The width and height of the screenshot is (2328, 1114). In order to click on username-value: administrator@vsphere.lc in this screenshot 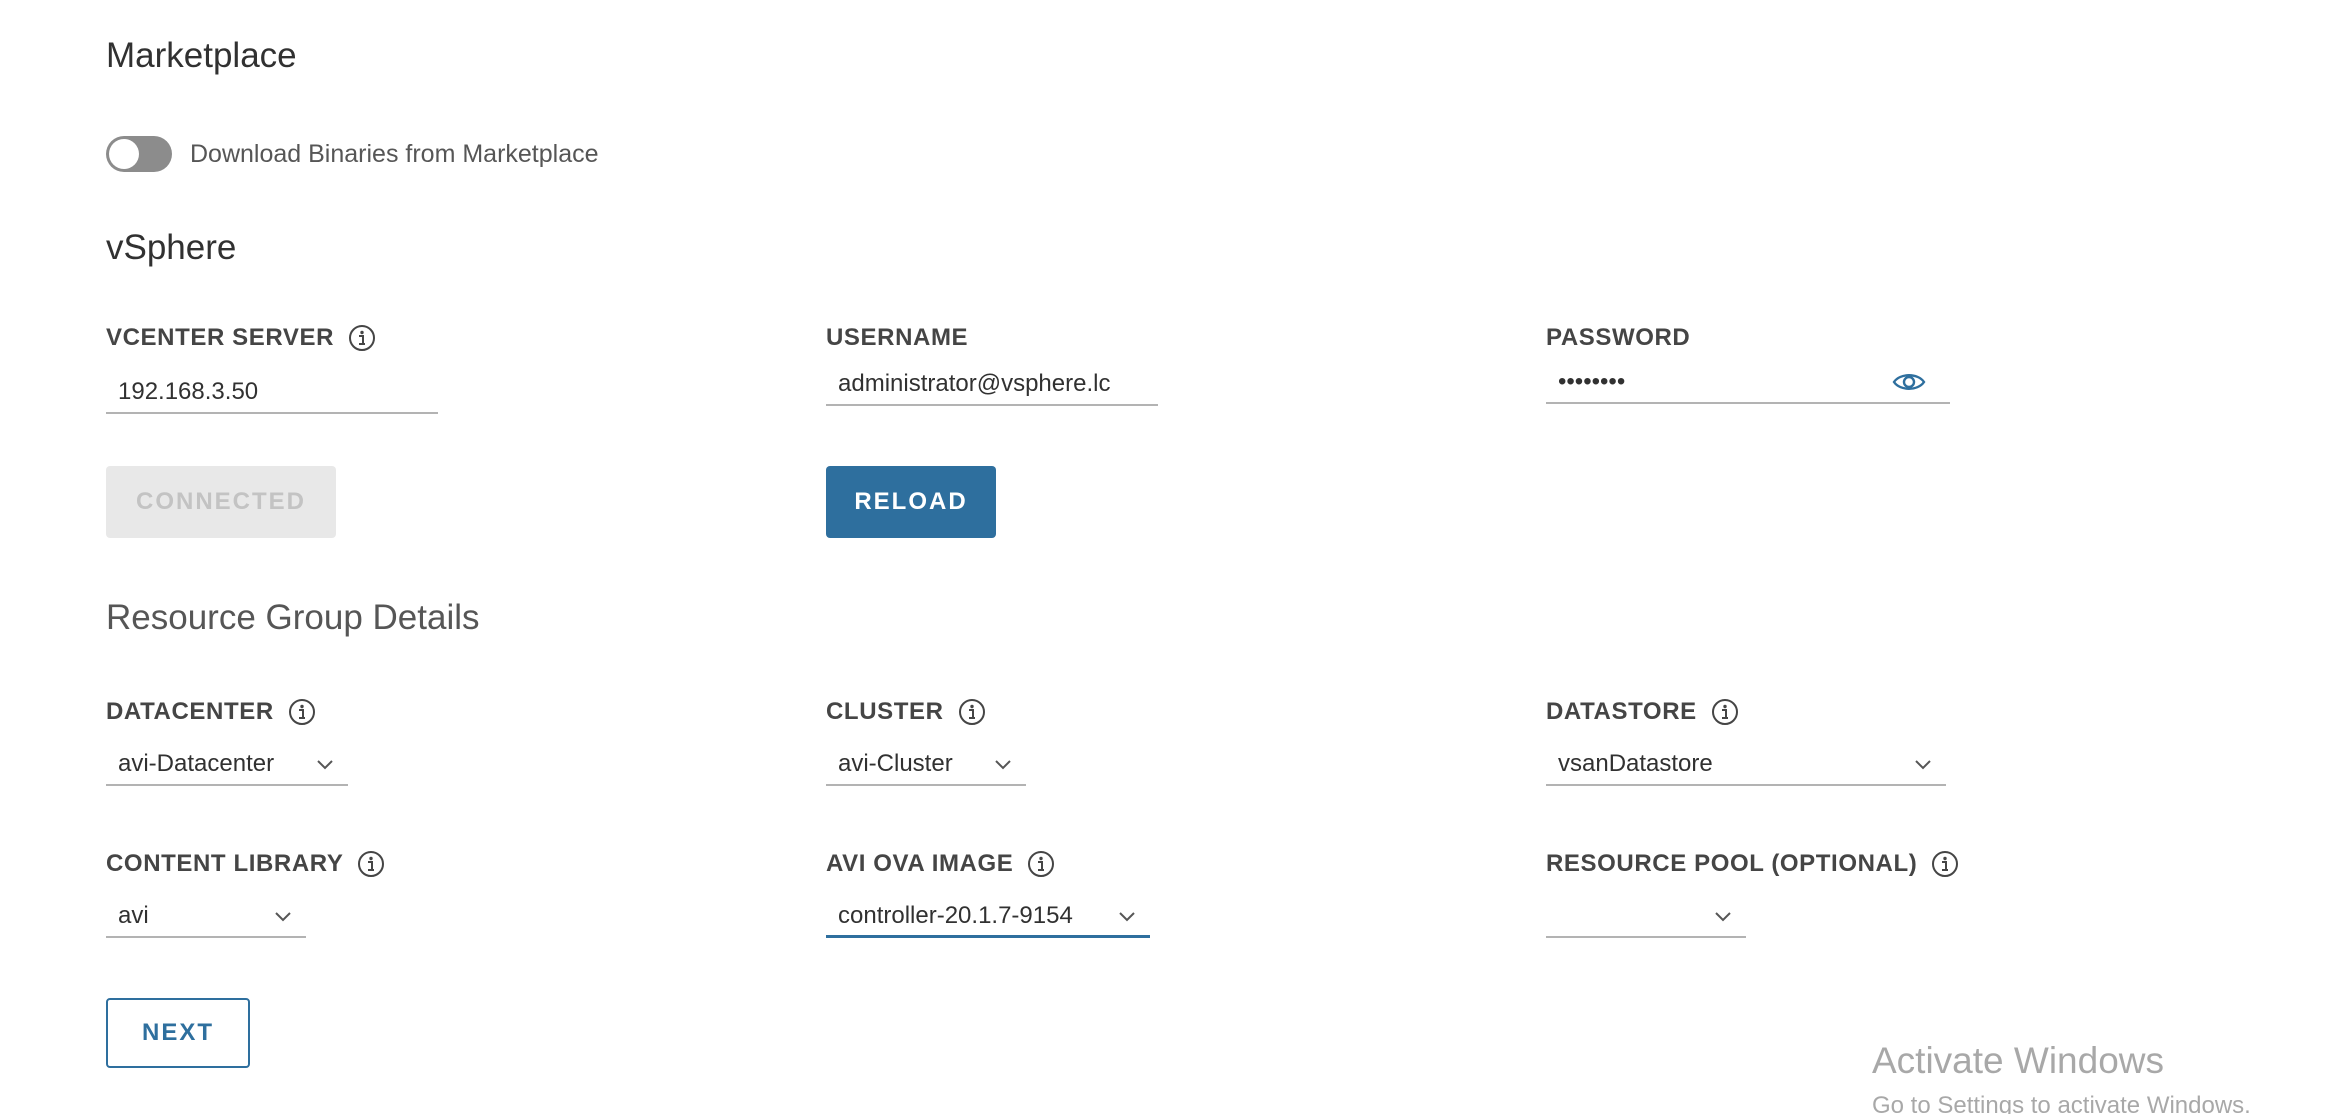, I will do `click(974, 383)`.